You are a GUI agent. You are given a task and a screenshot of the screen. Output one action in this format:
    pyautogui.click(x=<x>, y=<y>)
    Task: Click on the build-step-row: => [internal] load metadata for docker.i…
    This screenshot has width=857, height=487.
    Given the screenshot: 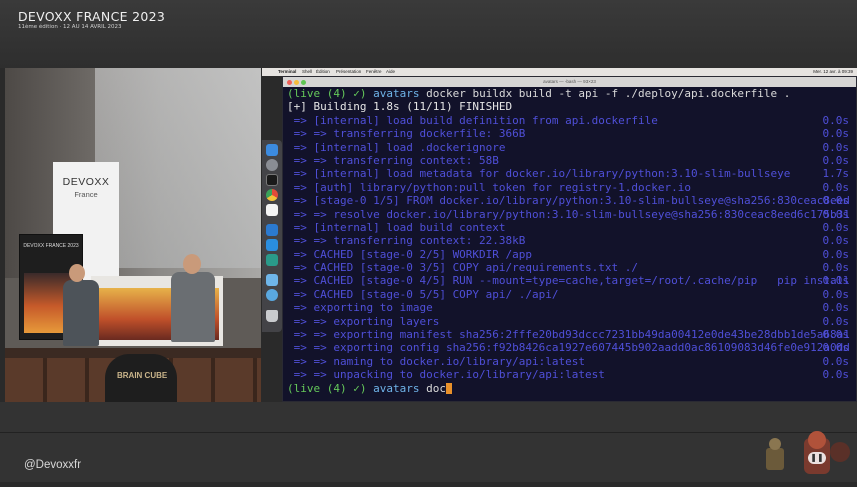 What is the action you would take?
    pyautogui.click(x=569, y=173)
    